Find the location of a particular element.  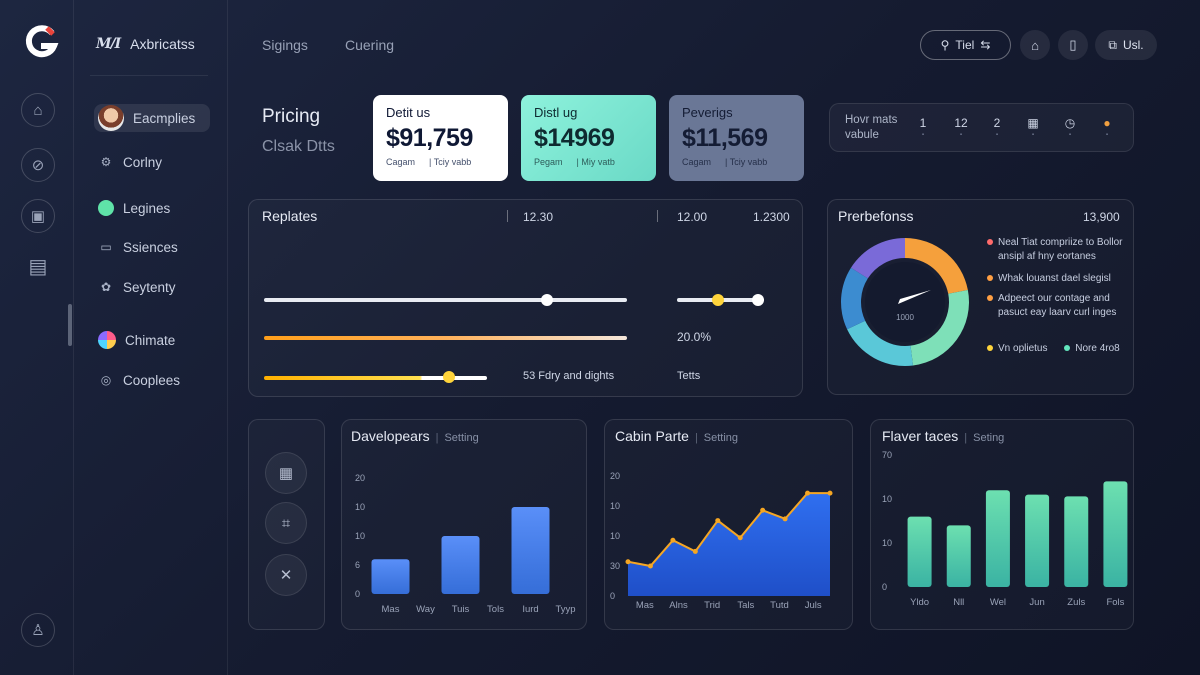

app-logo-icon is located at coordinates (41, 43).